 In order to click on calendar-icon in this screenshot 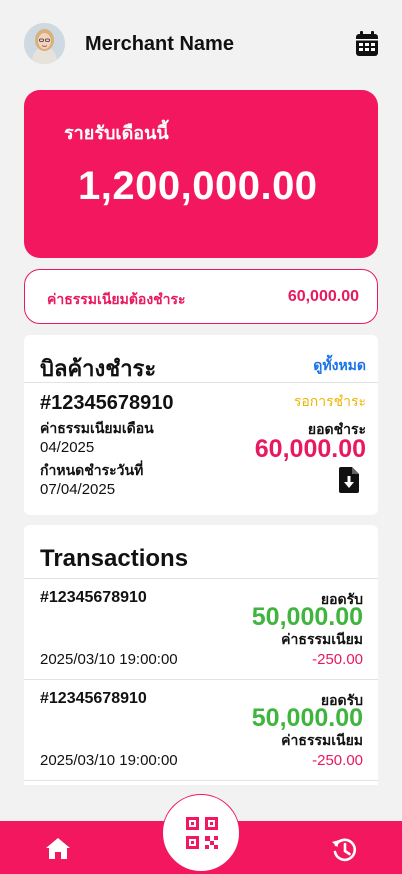, I will do `click(367, 44)`.